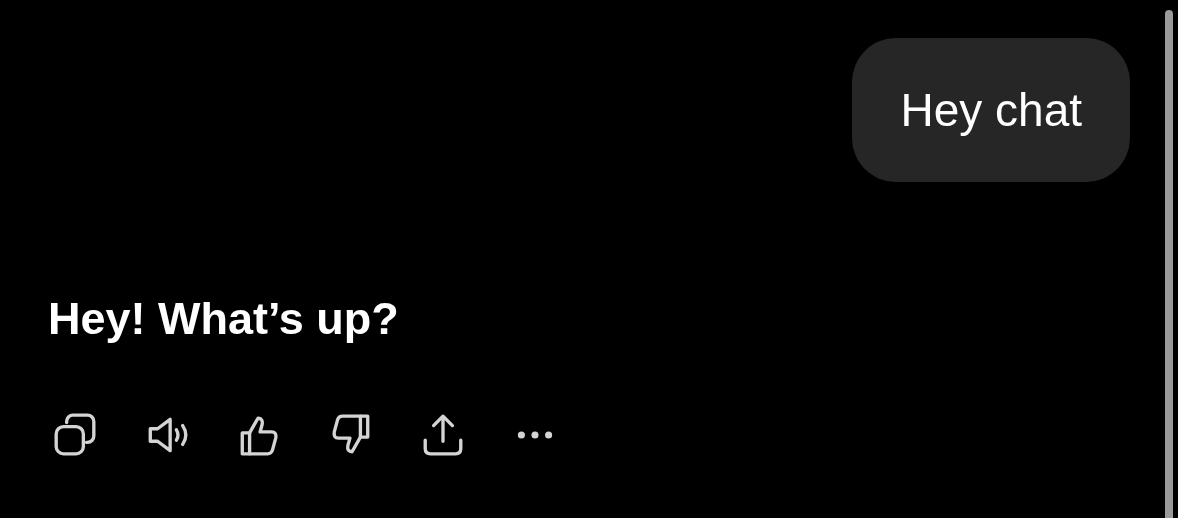 This screenshot has width=1178, height=518. I want to click on scrollbar, so click(1169, 264).